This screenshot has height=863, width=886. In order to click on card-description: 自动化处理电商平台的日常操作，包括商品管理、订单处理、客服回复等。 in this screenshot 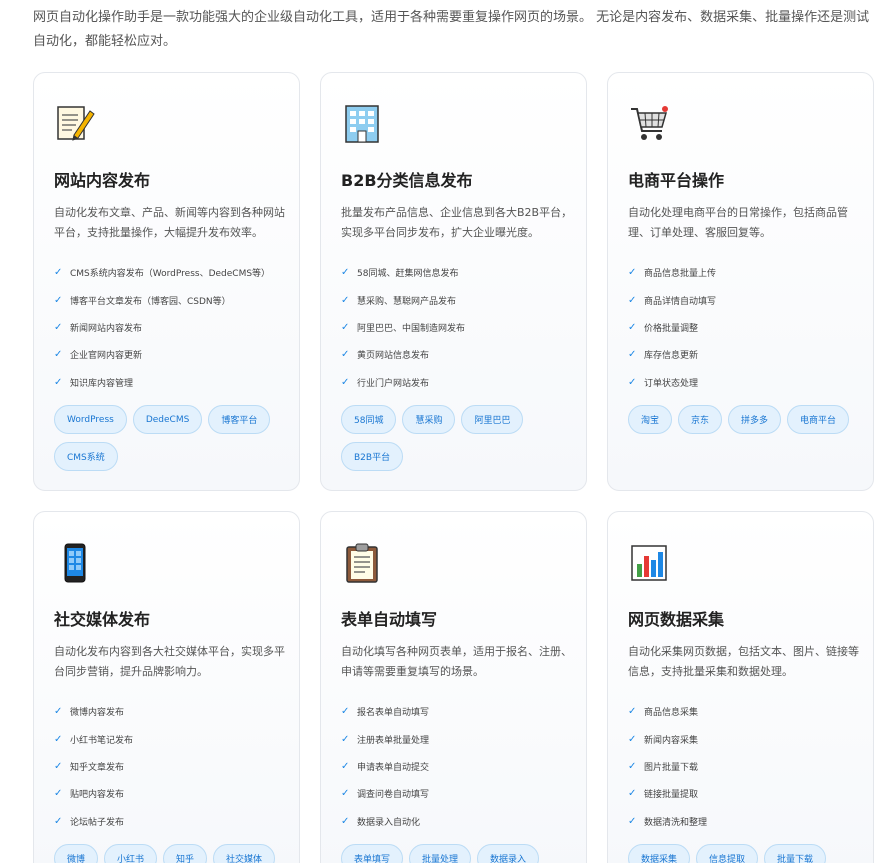, I will do `click(738, 222)`.